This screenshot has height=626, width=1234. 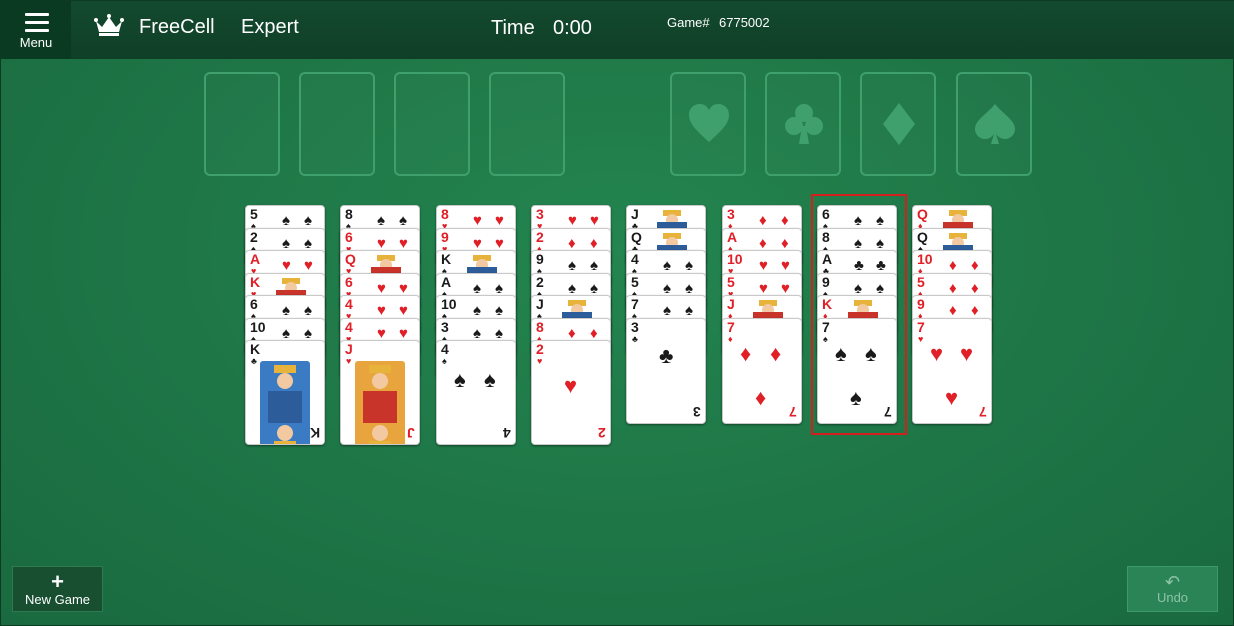 I want to click on card: 7♦♦♦♦♦♦♦♦7, so click(x=762, y=370).